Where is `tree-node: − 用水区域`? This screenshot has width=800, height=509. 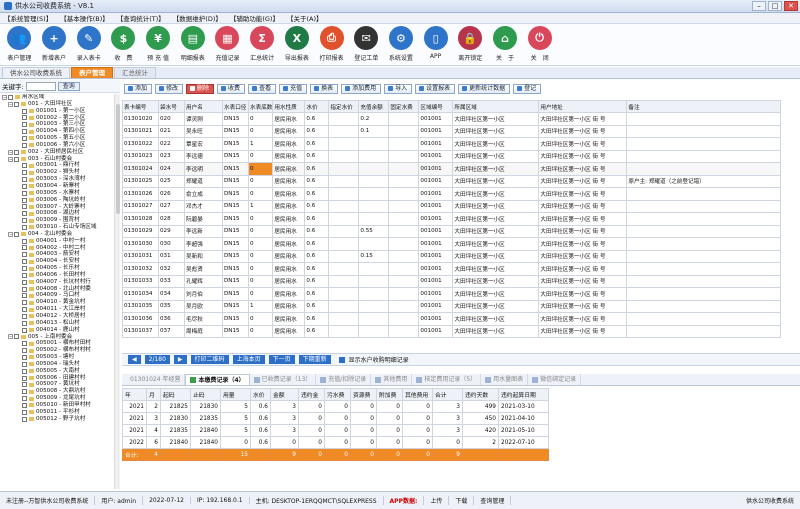 tree-node: − 用水区域 is located at coordinates (59, 97).